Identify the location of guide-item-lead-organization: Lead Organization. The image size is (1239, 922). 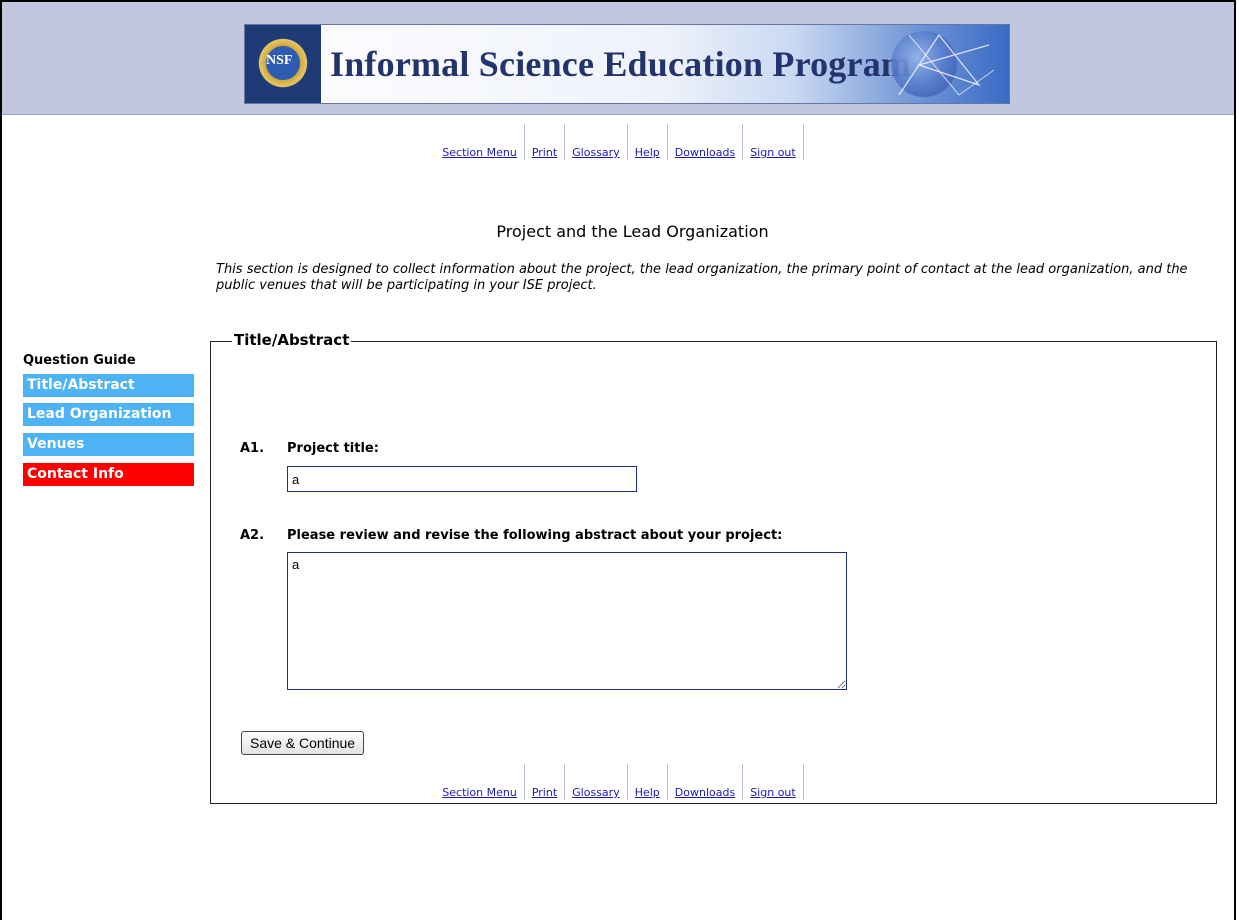
(108, 414).